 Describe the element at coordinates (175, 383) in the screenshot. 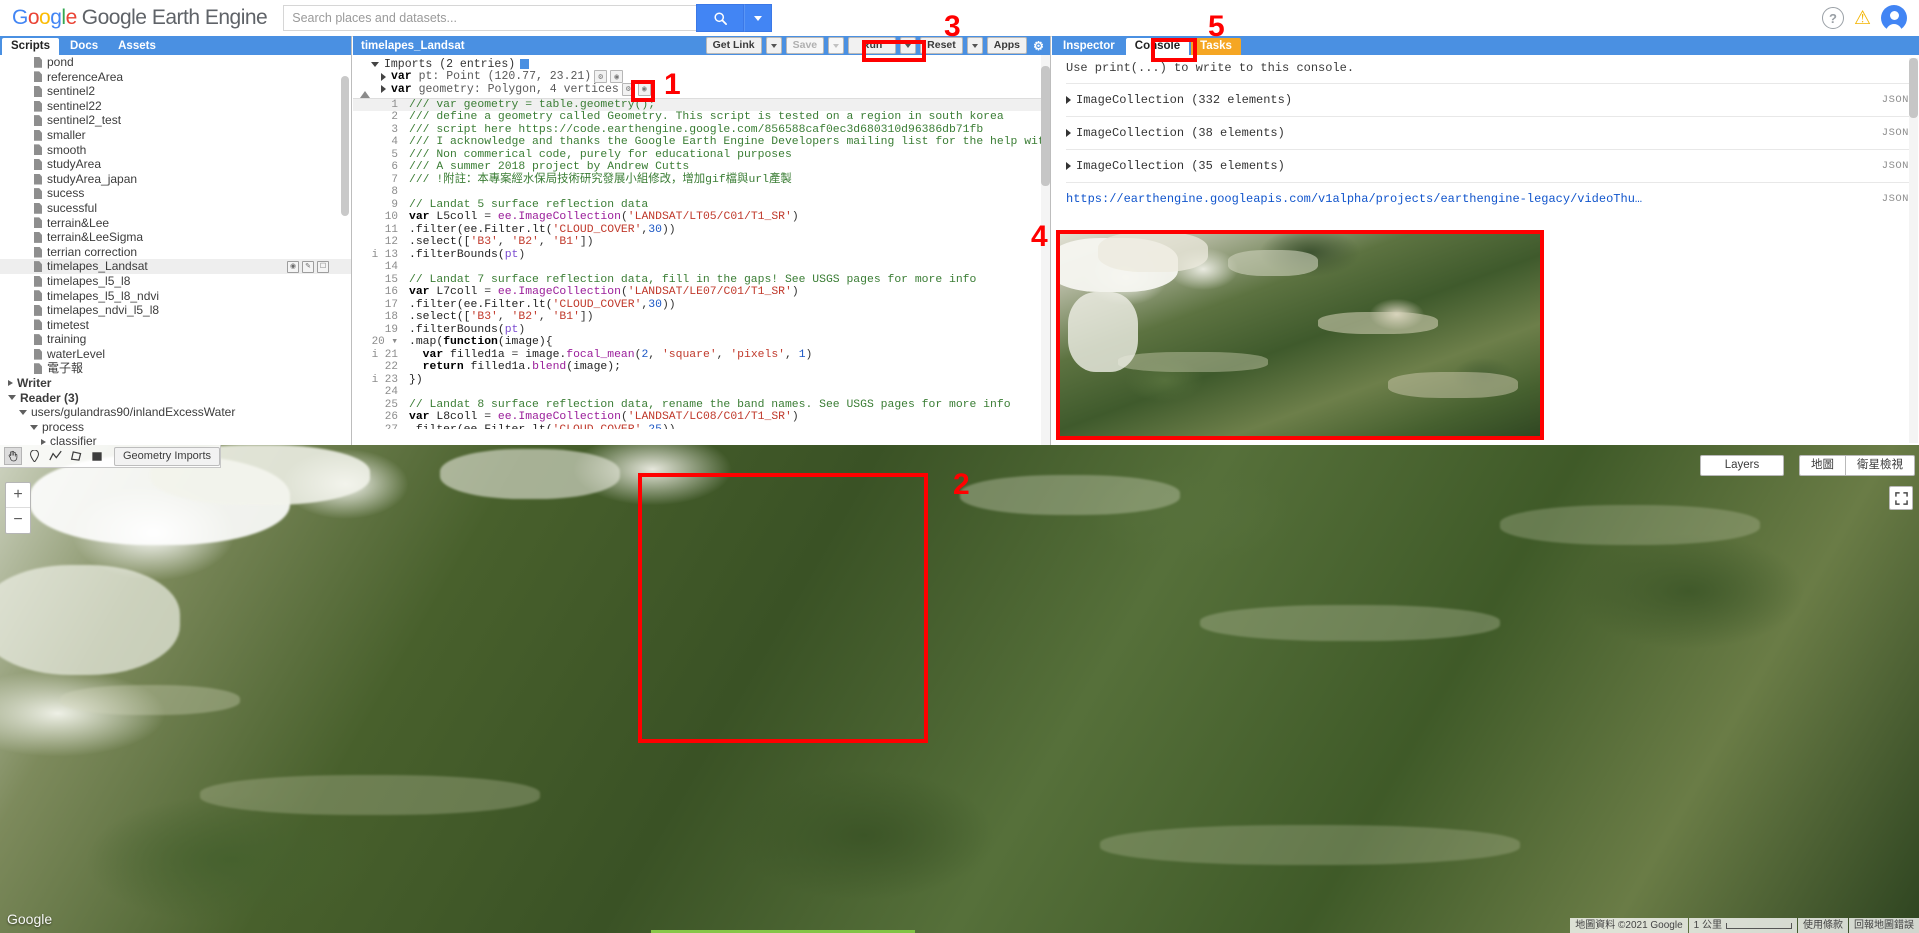

I see `script-group-row: Writer` at that location.